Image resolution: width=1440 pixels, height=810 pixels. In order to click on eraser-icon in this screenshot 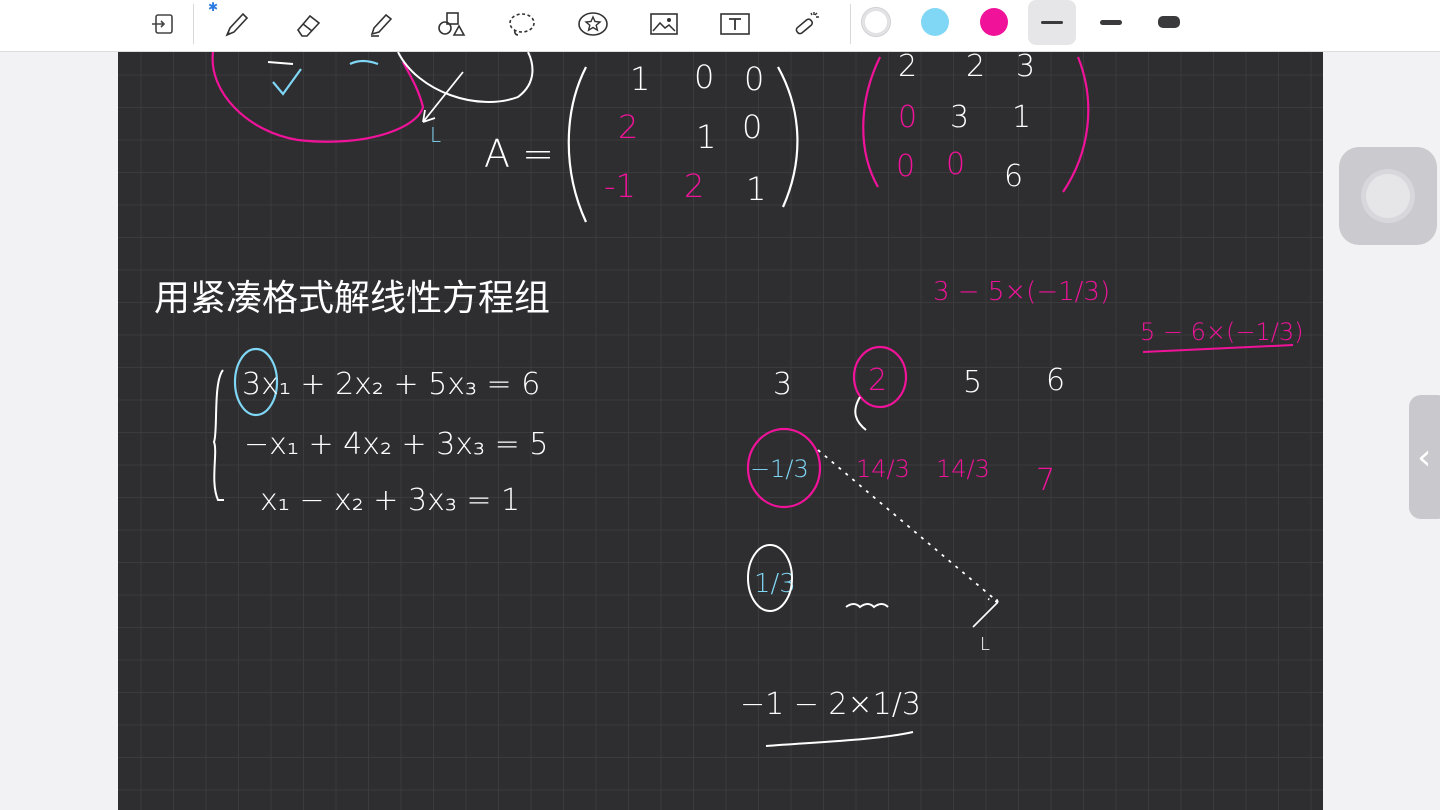, I will do `click(308, 24)`.